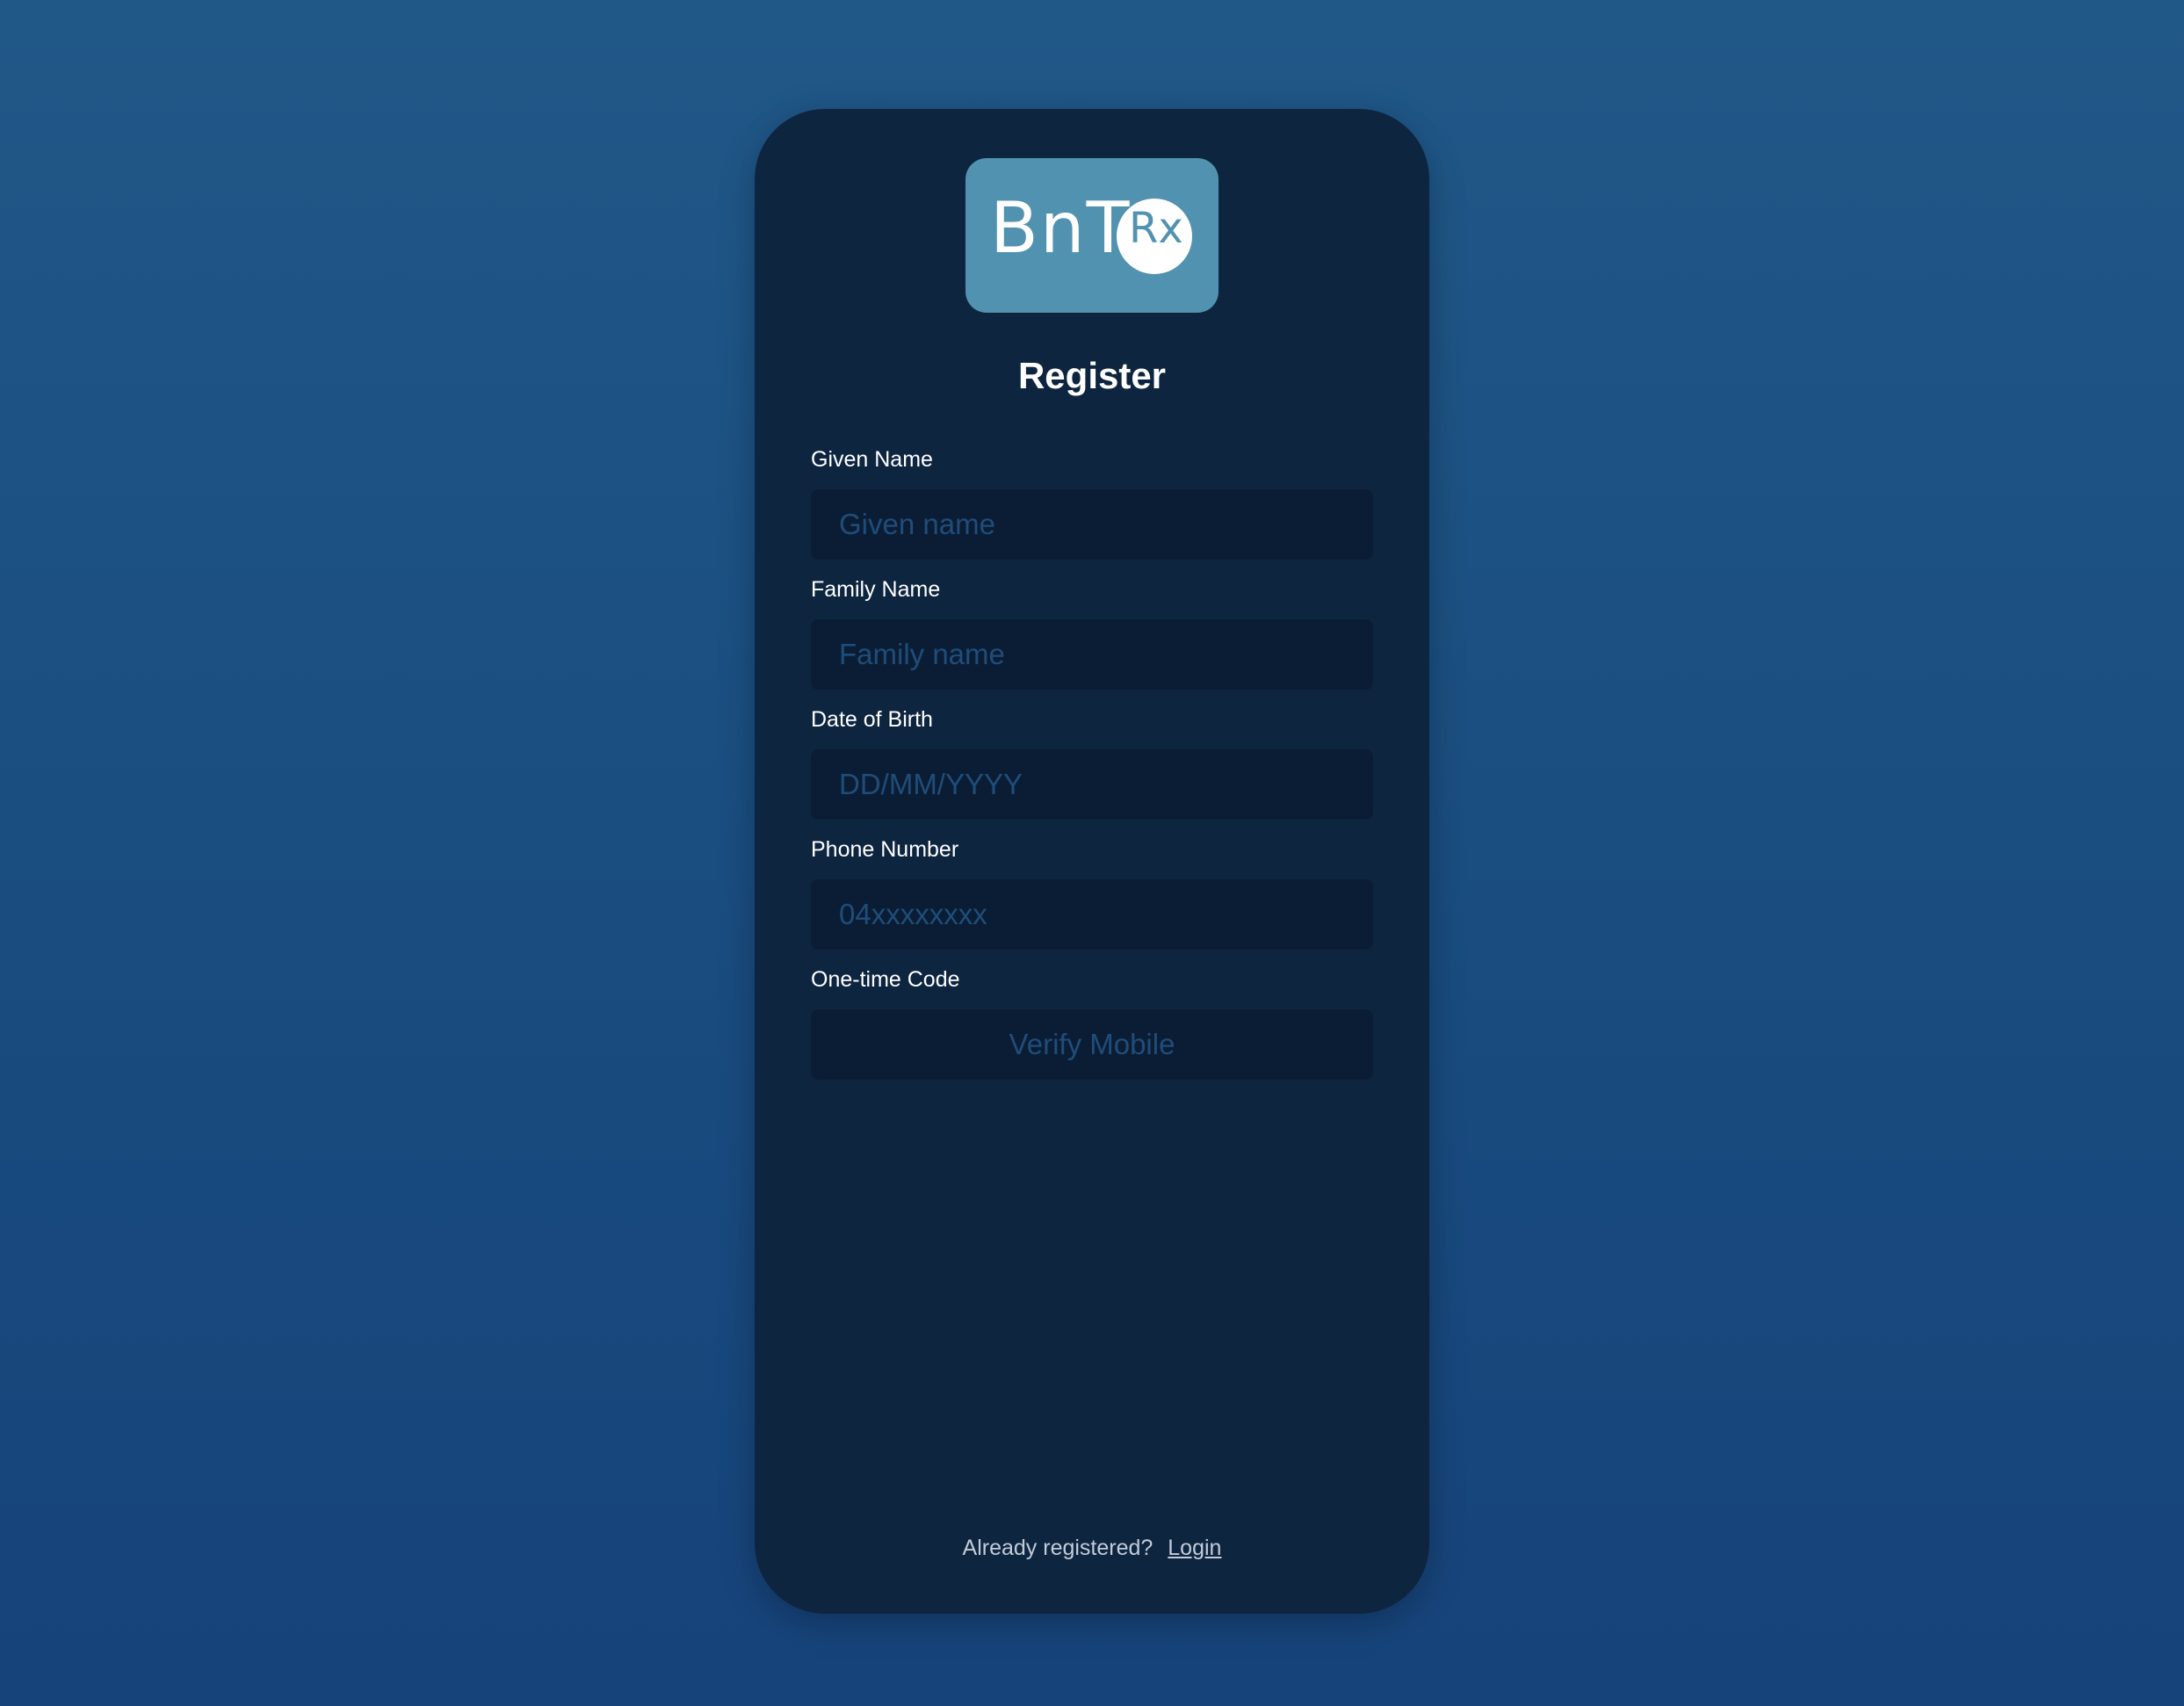 Image resolution: width=2184 pixels, height=1706 pixels. Describe the element at coordinates (872, 719) in the screenshot. I see `dob-label: Date of Birth` at that location.